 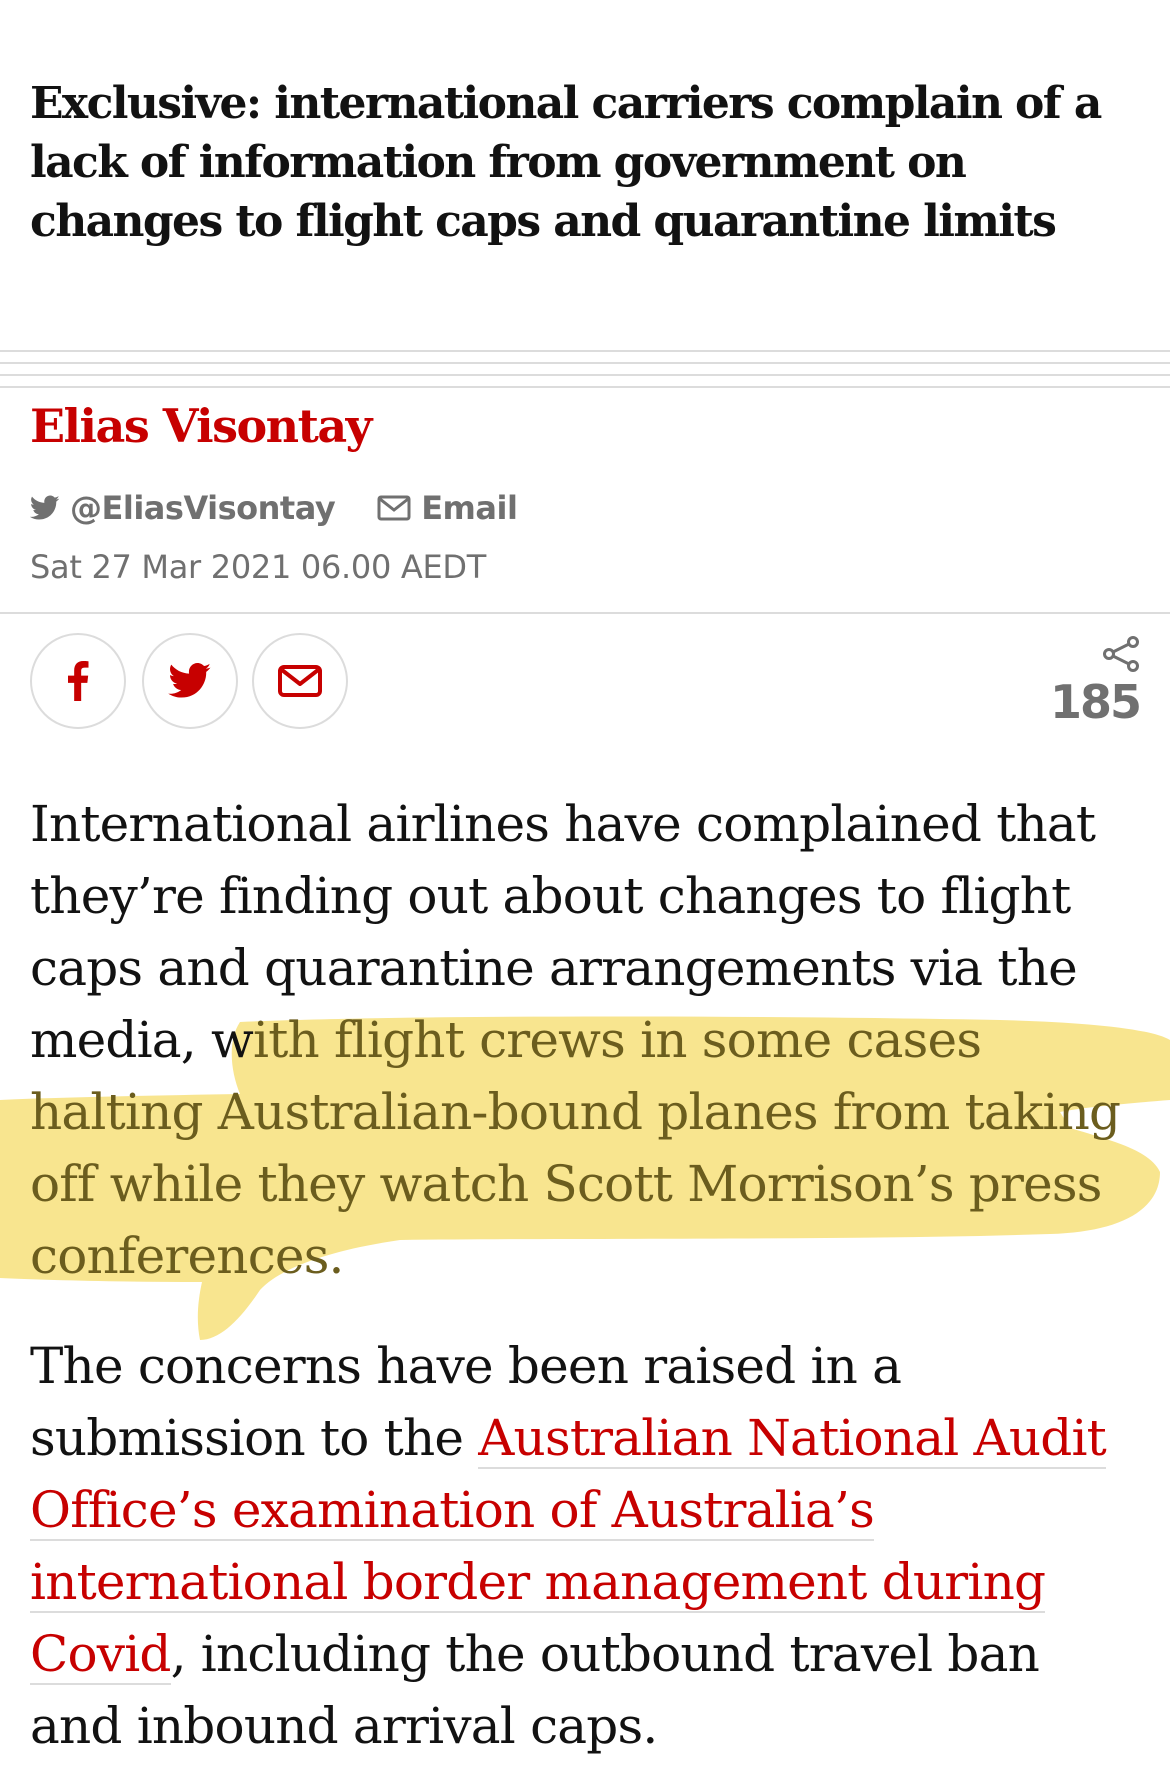 I want to click on share-count: 185, so click(x=1095, y=682).